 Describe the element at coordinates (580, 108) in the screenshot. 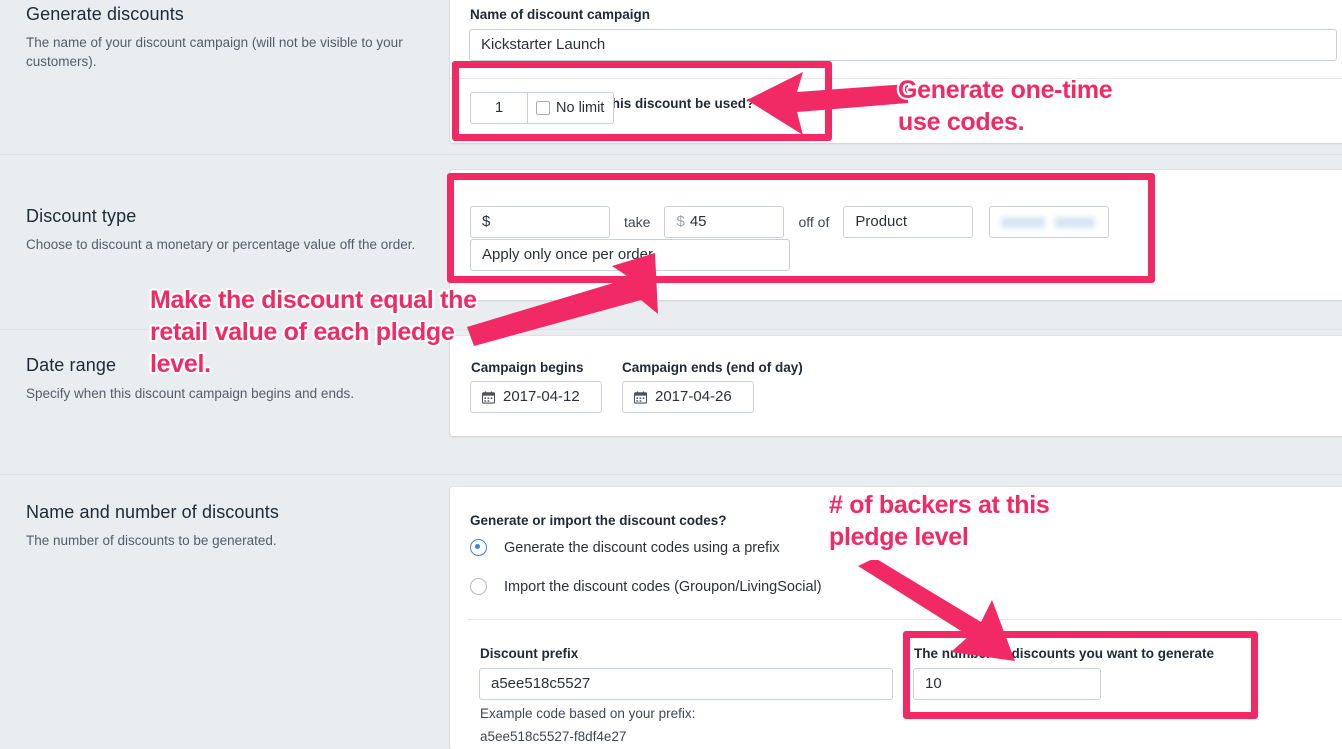

I see `no-limit-label: No limit` at that location.